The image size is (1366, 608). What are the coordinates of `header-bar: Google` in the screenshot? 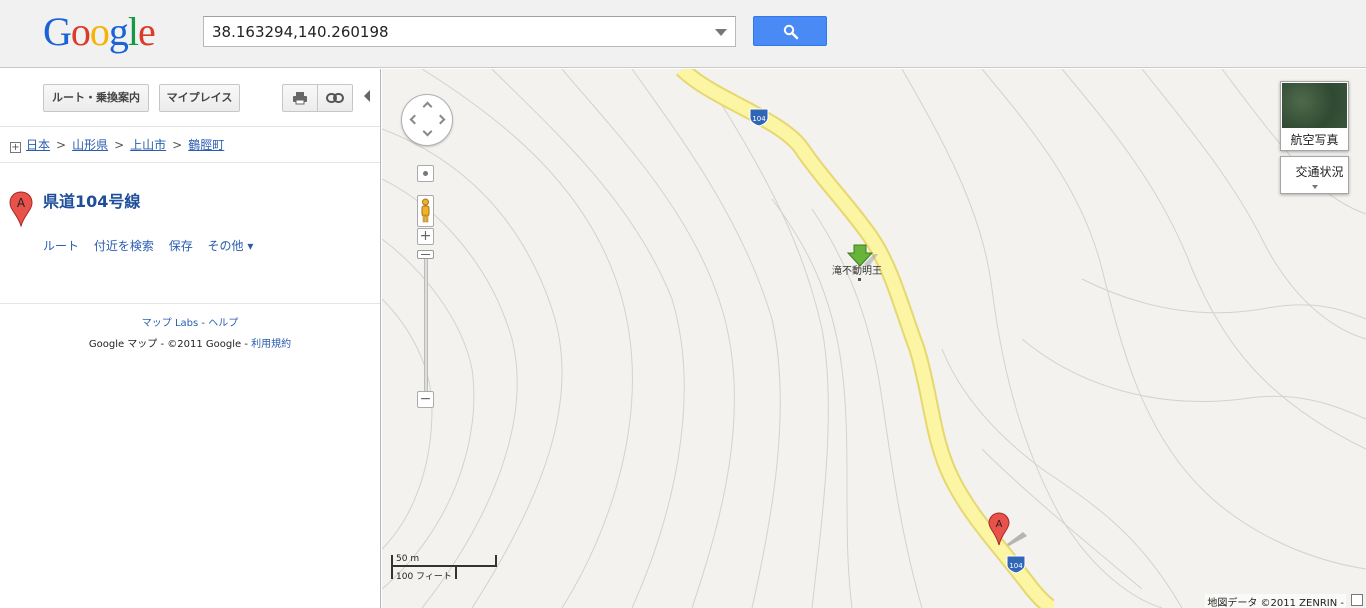 It's located at (683, 34).